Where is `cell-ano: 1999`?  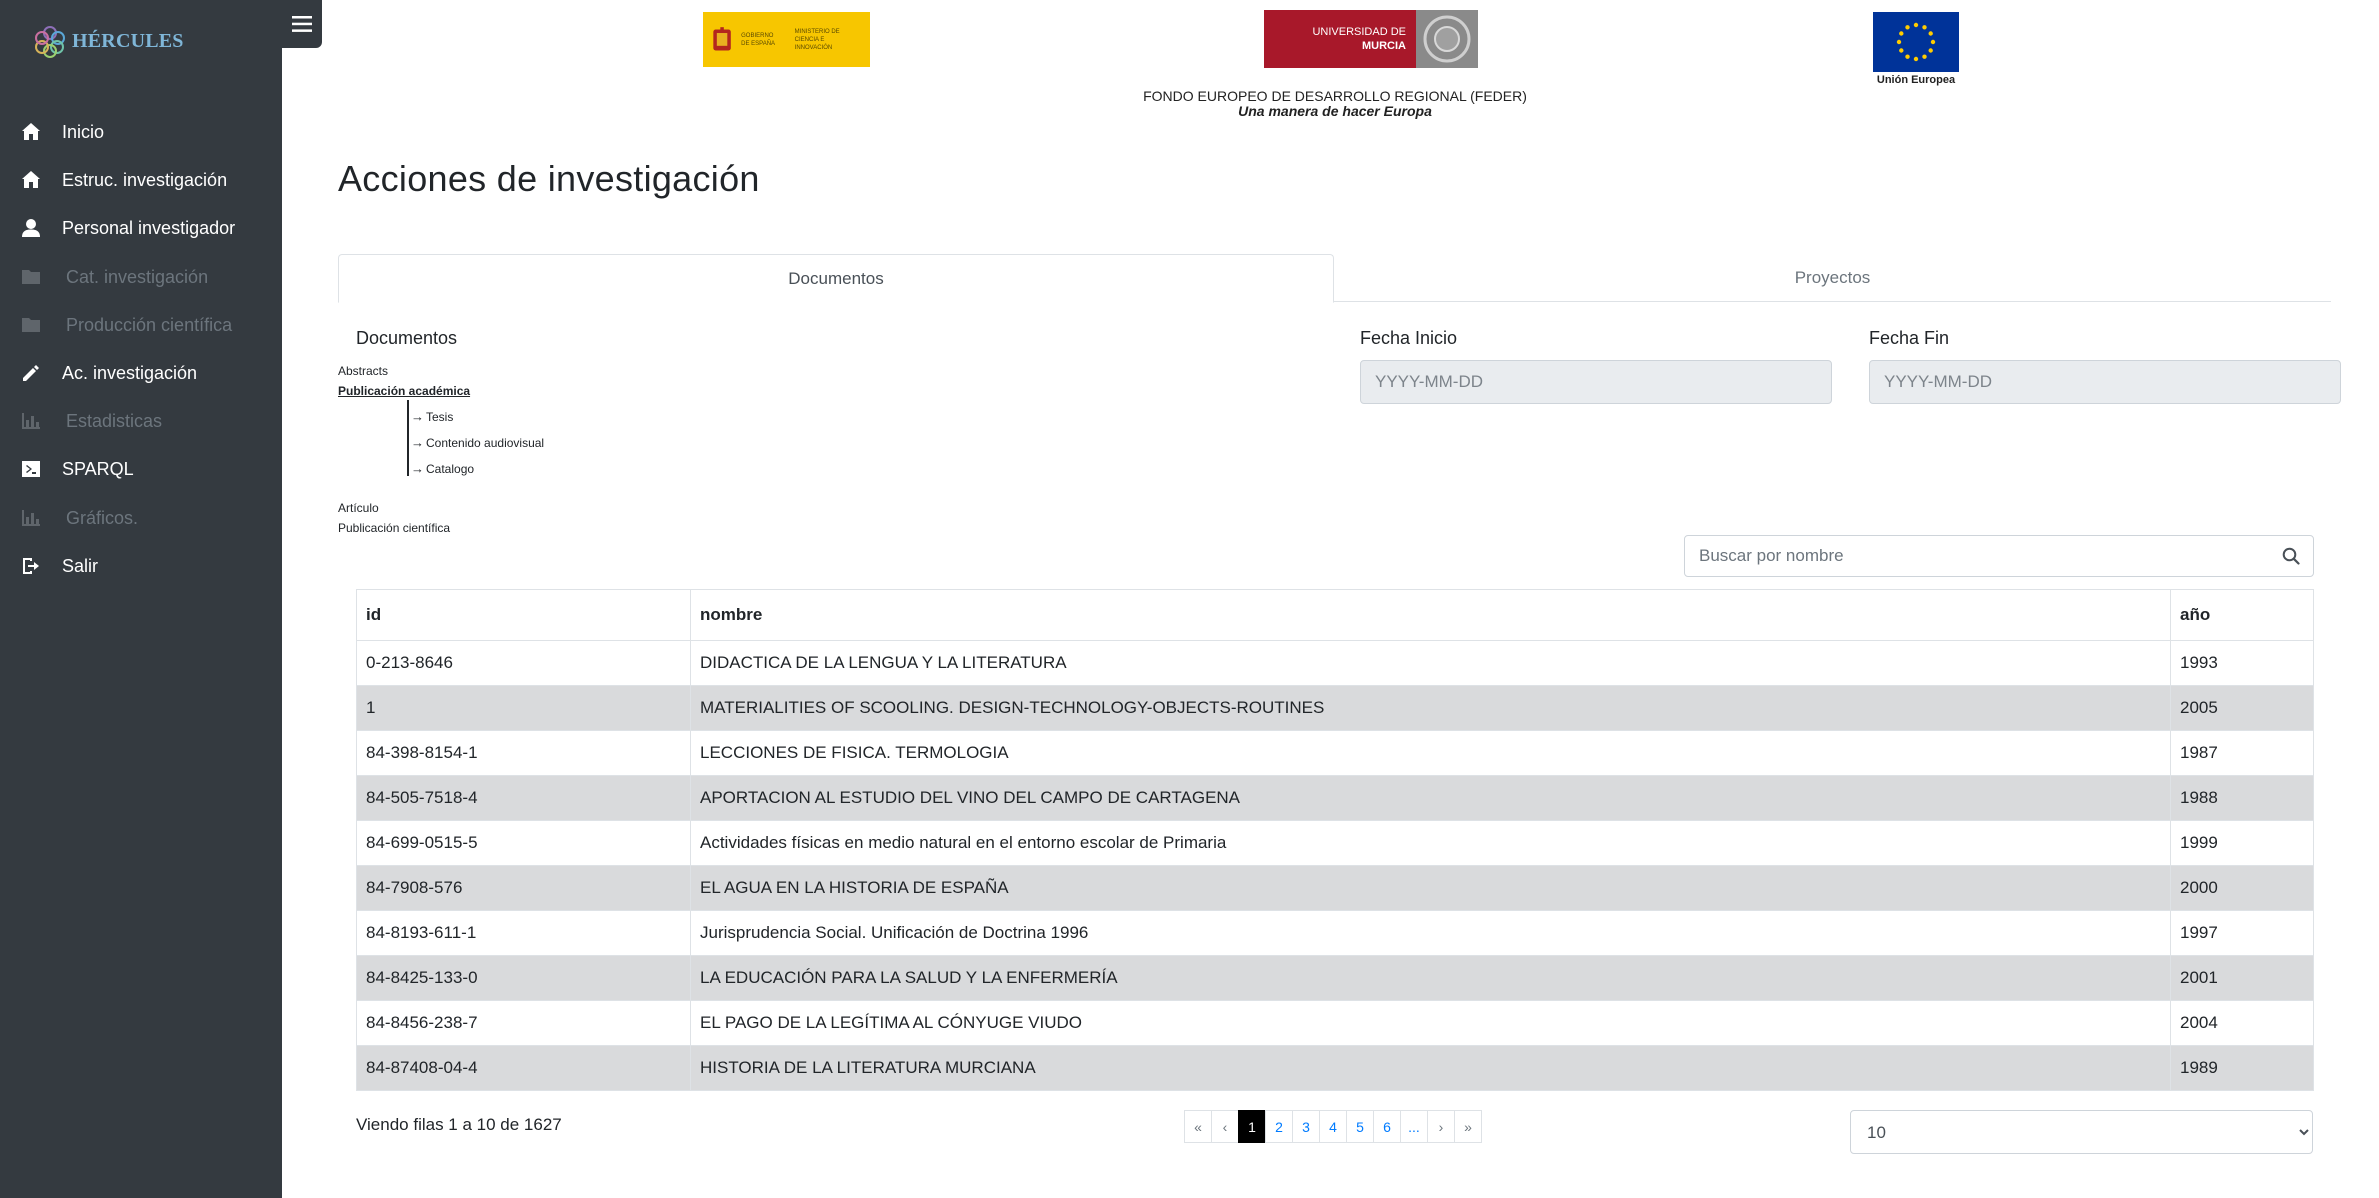
cell-ano: 1999 is located at coordinates (2242, 843).